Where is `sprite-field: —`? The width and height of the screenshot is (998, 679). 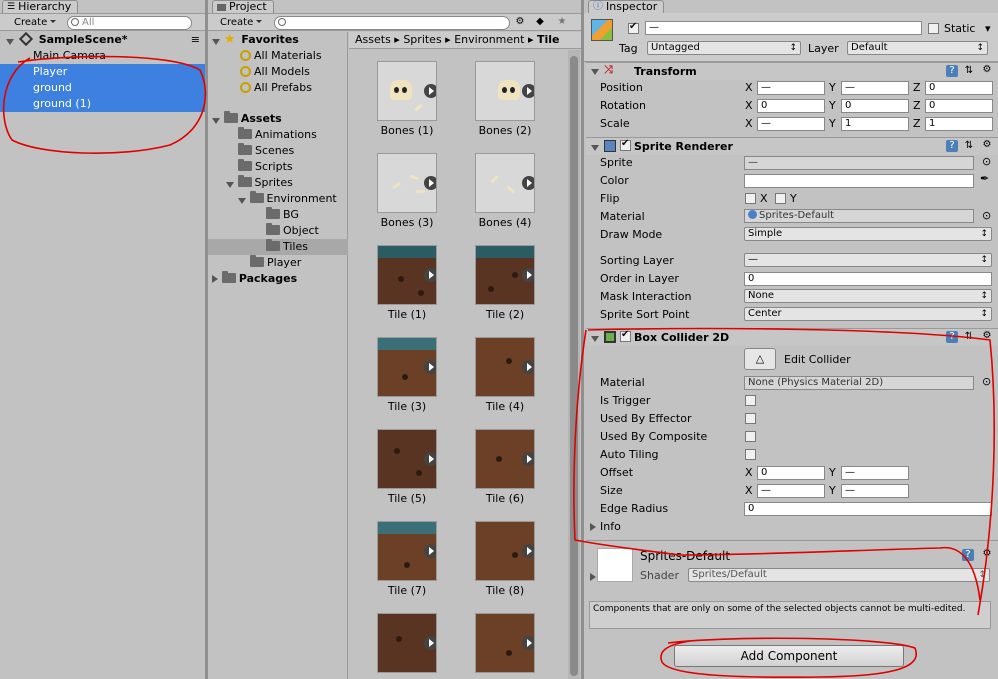 sprite-field: — is located at coordinates (859, 163).